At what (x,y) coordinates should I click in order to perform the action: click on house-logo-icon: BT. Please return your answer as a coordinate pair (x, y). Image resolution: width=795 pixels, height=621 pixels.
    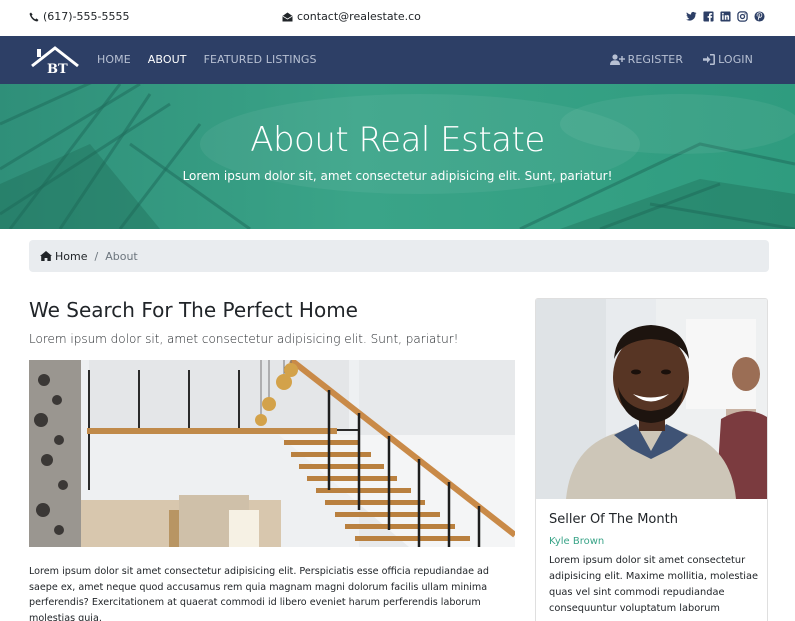
    Looking at the image, I should click on (55, 61).